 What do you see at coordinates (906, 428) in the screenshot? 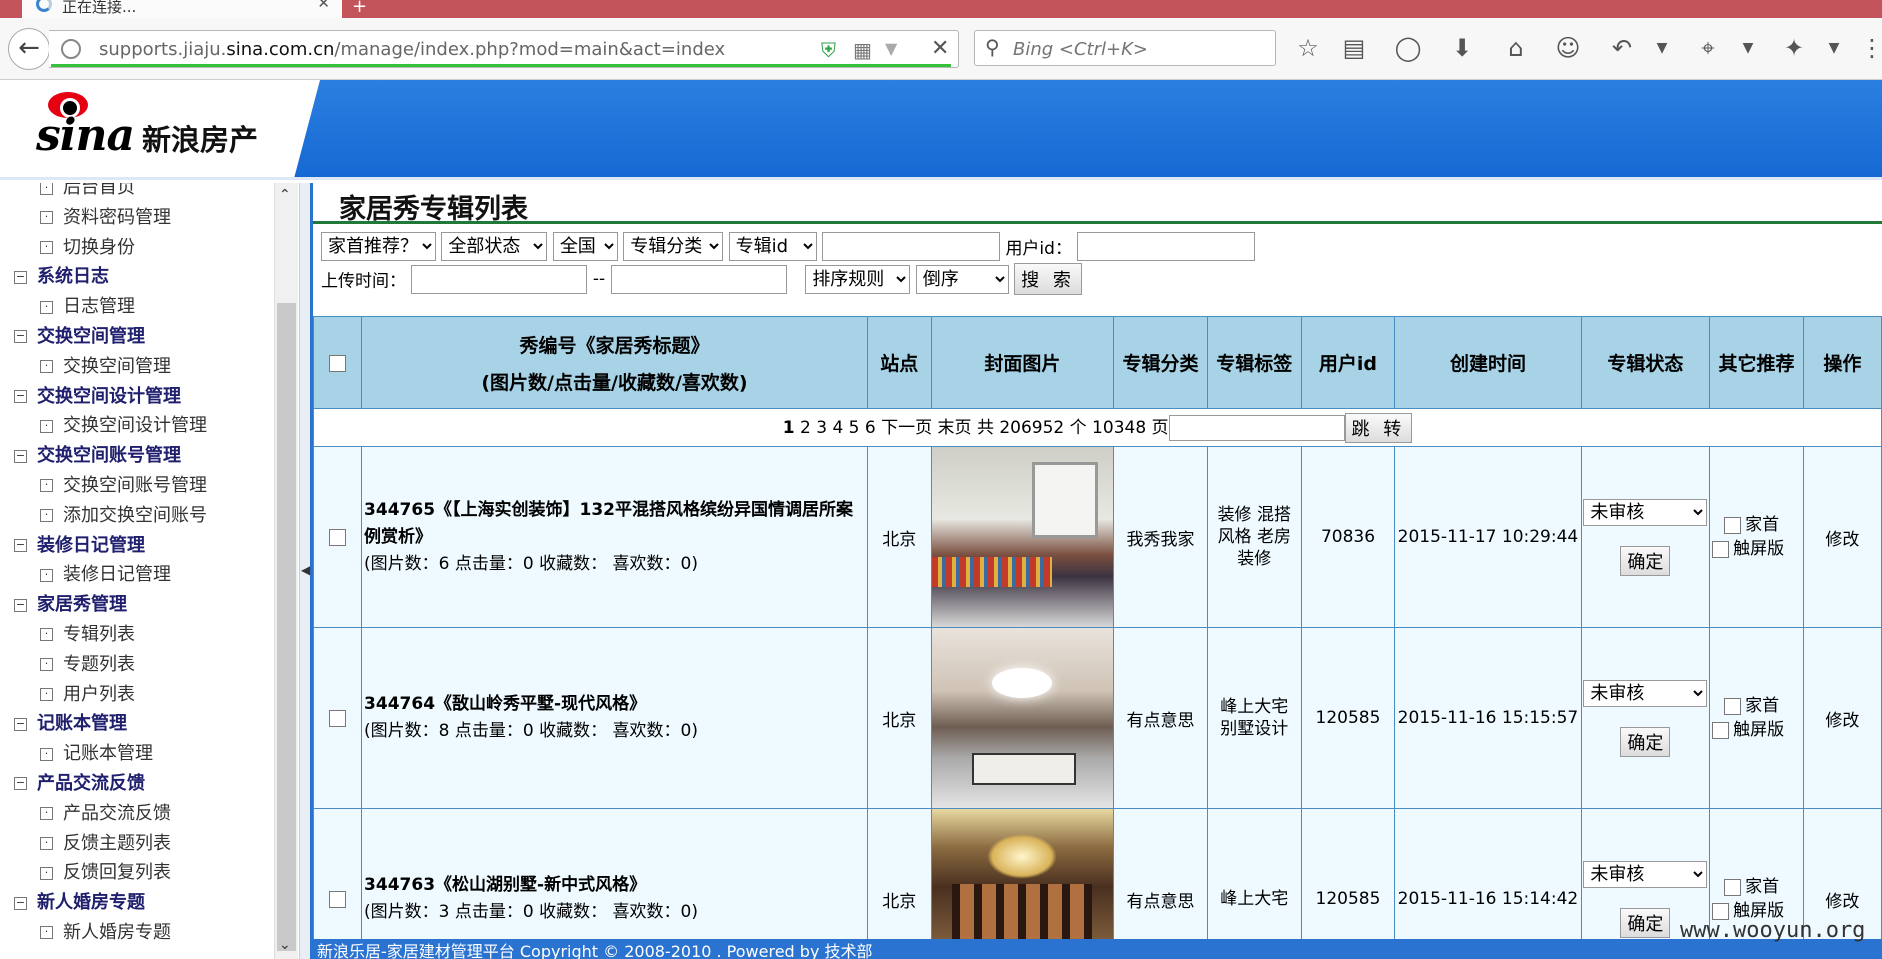
I see `pager-next: 下一页` at bounding box center [906, 428].